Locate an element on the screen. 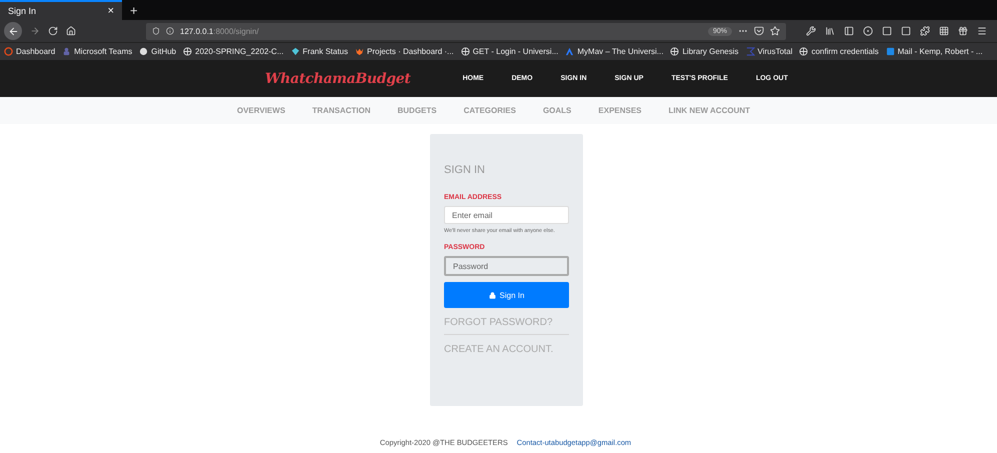 This screenshot has height=453, width=997. sidebar-icon is located at coordinates (849, 31).